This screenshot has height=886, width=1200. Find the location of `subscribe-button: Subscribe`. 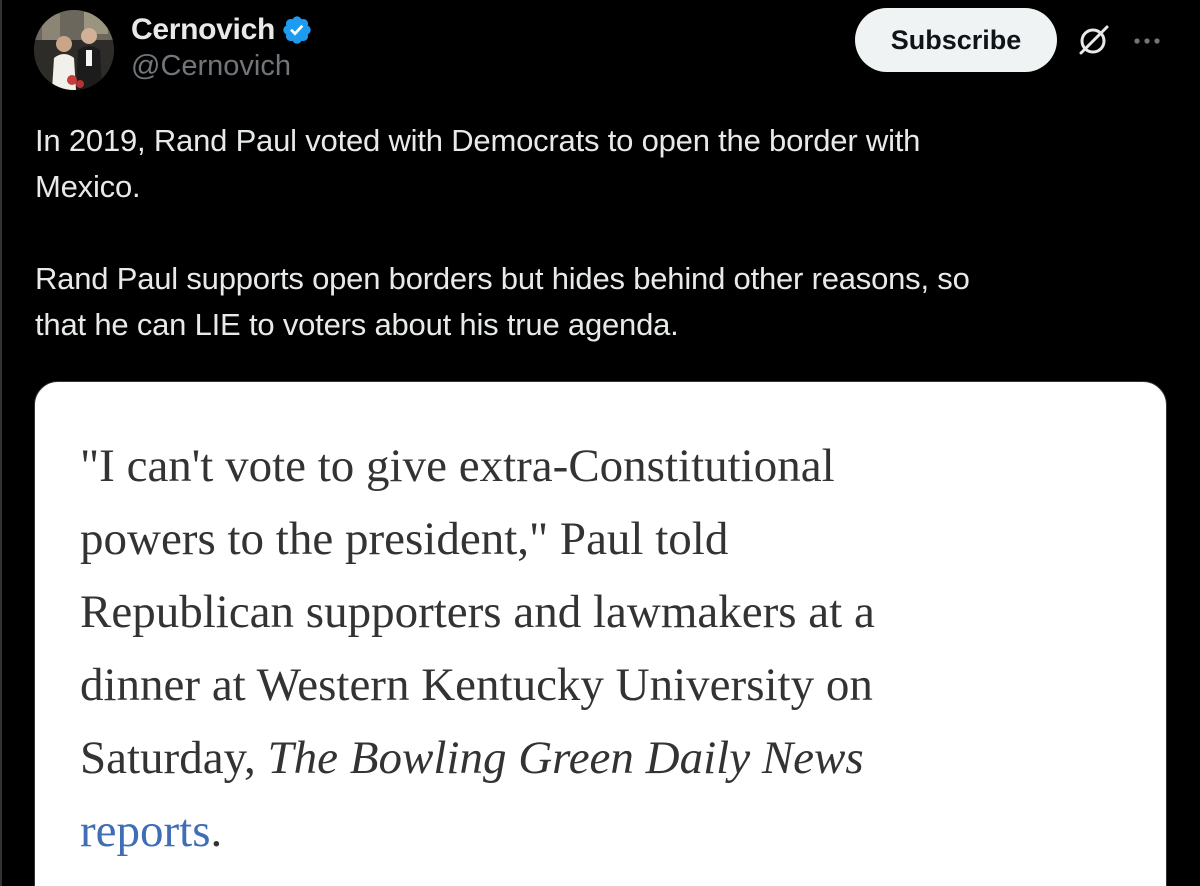

subscribe-button: Subscribe is located at coordinates (956, 40).